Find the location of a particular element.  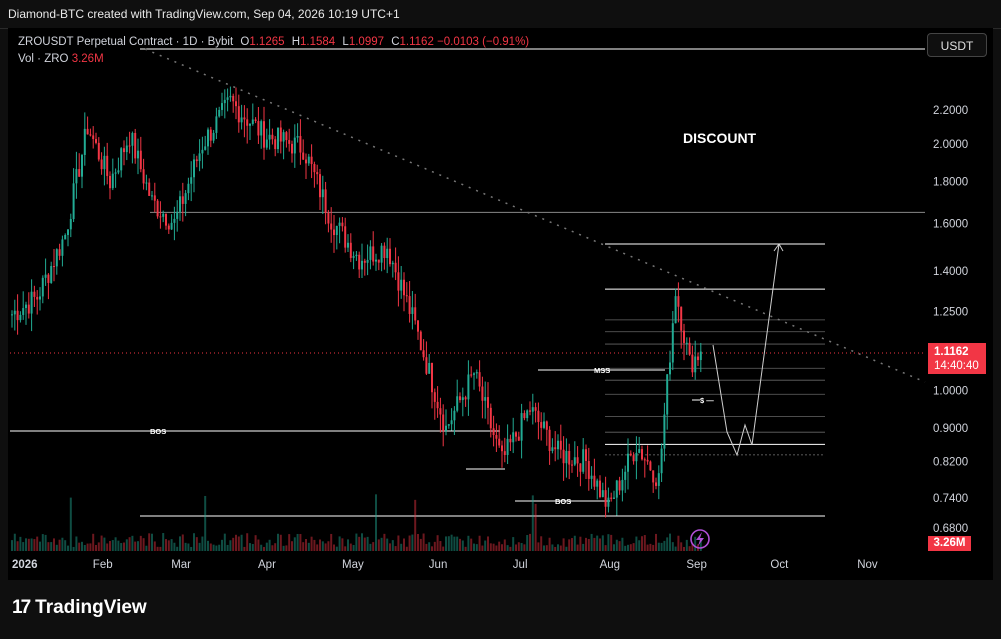

y-tick-label: 0.6800 is located at coordinates (950, 529).